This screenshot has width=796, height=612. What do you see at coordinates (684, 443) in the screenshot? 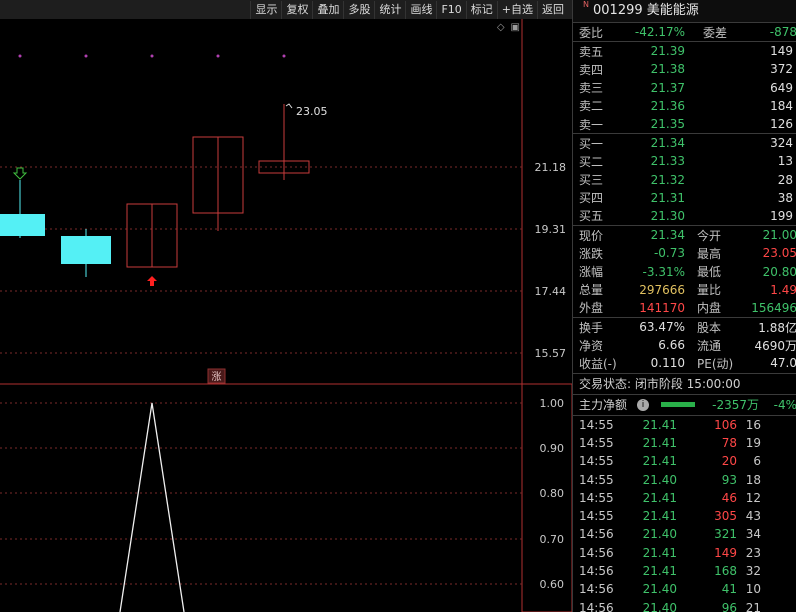
I see `tick-row: 14:55 21.41 78 19` at bounding box center [684, 443].